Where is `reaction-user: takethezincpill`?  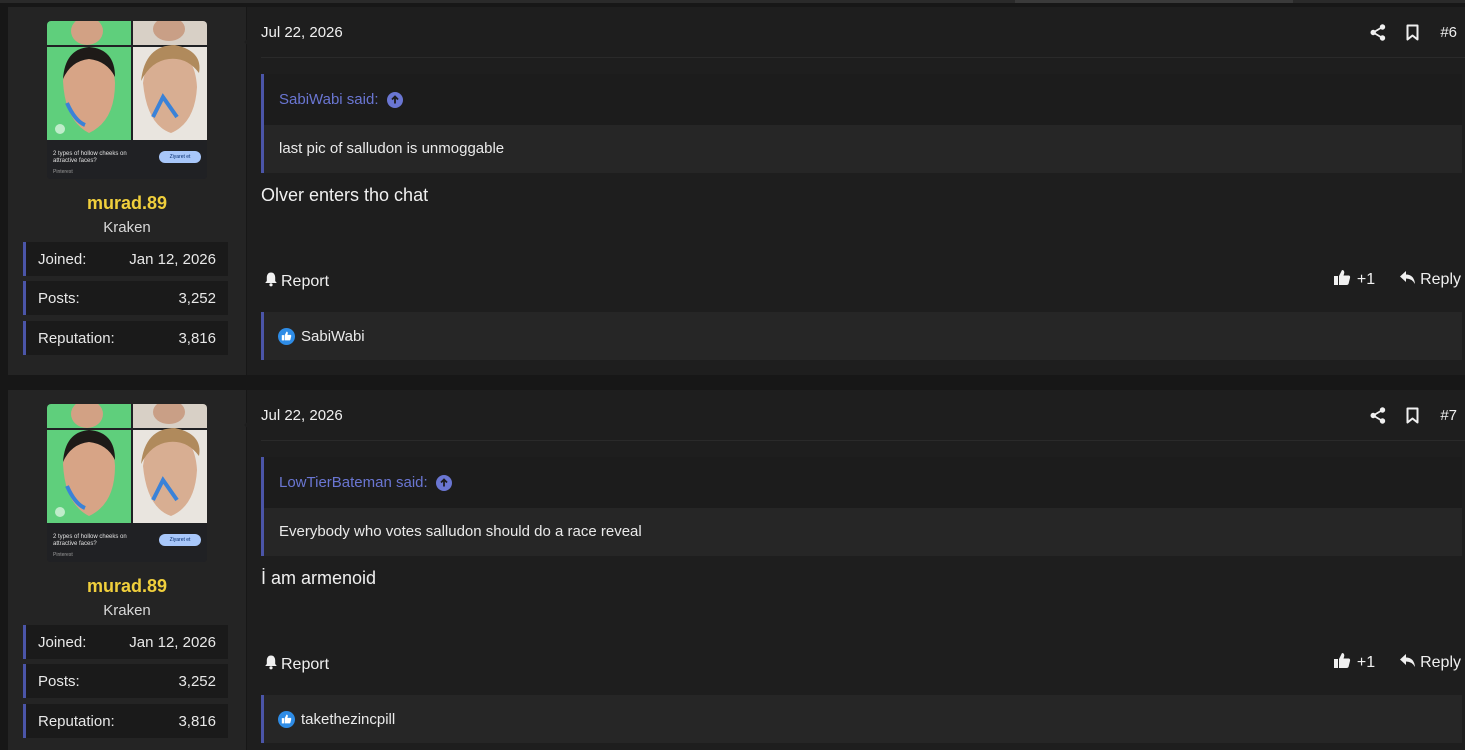 reaction-user: takethezincpill is located at coordinates (348, 719).